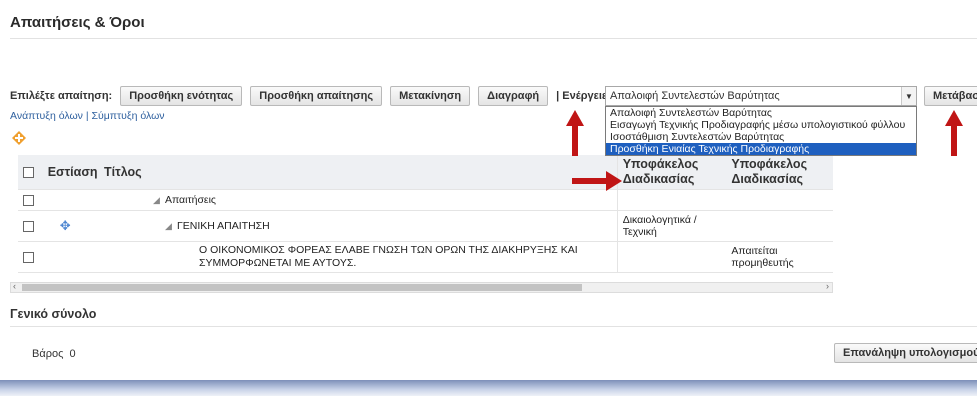 This screenshot has width=977, height=396. What do you see at coordinates (695, 96) in the screenshot?
I see `actions-select-value: Απαλοιφή Συντελεστών Βαρύτητας` at bounding box center [695, 96].